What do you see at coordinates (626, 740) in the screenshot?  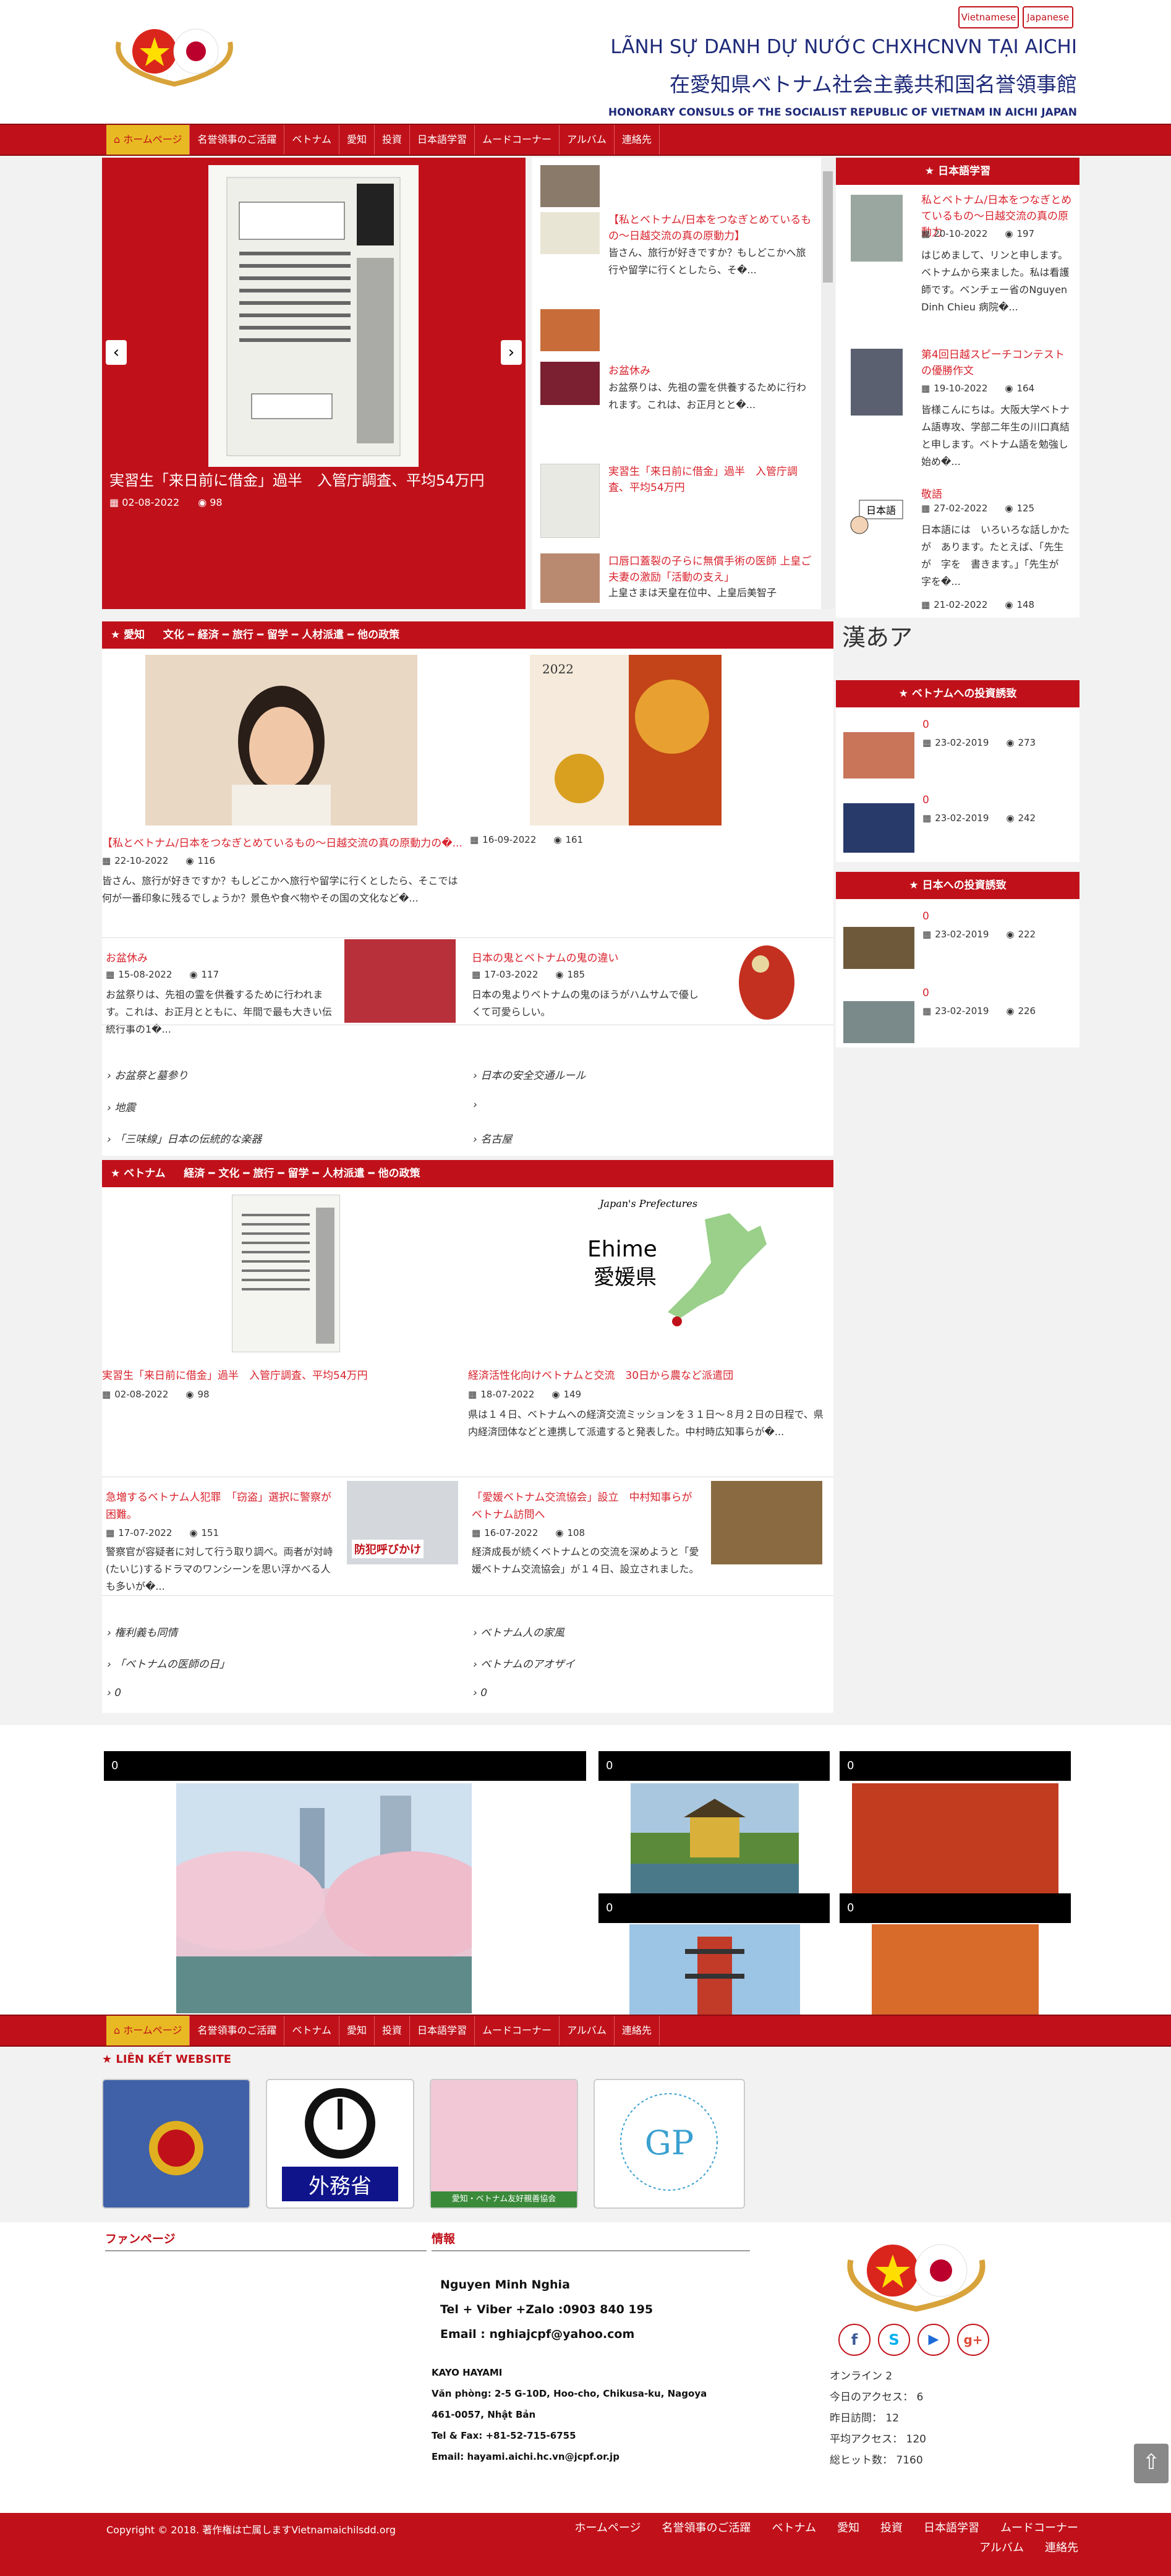 I see `aichi-thumb: 2022` at bounding box center [626, 740].